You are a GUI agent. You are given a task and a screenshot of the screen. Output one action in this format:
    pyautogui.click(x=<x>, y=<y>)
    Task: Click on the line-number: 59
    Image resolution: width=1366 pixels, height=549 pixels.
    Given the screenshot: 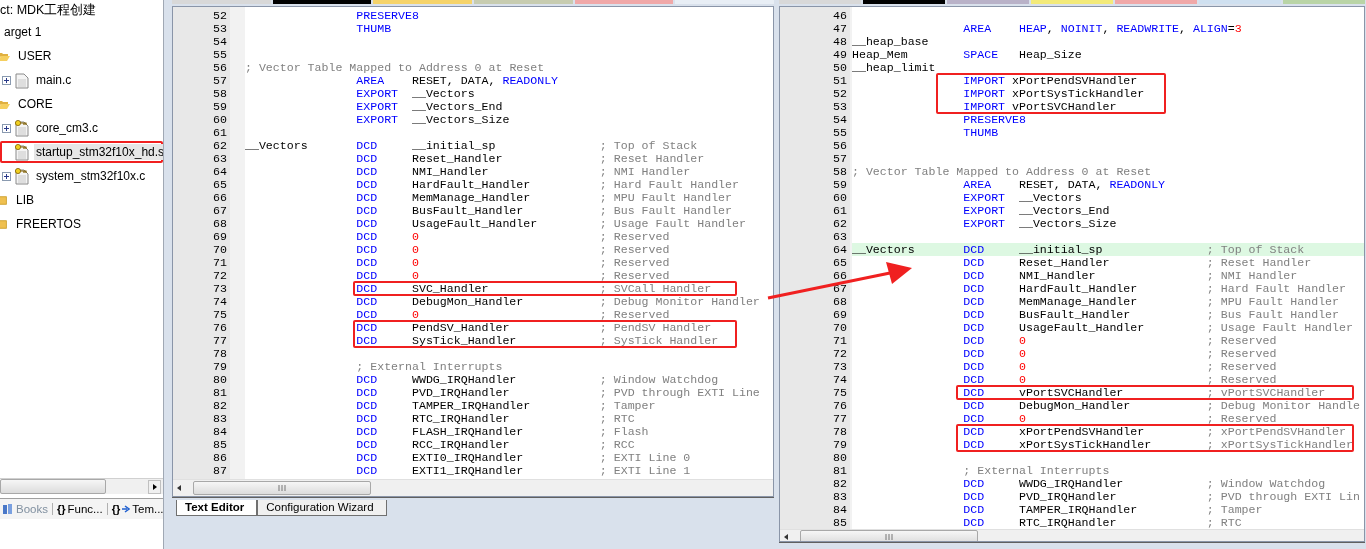 What is the action you would take?
    pyautogui.click(x=840, y=184)
    